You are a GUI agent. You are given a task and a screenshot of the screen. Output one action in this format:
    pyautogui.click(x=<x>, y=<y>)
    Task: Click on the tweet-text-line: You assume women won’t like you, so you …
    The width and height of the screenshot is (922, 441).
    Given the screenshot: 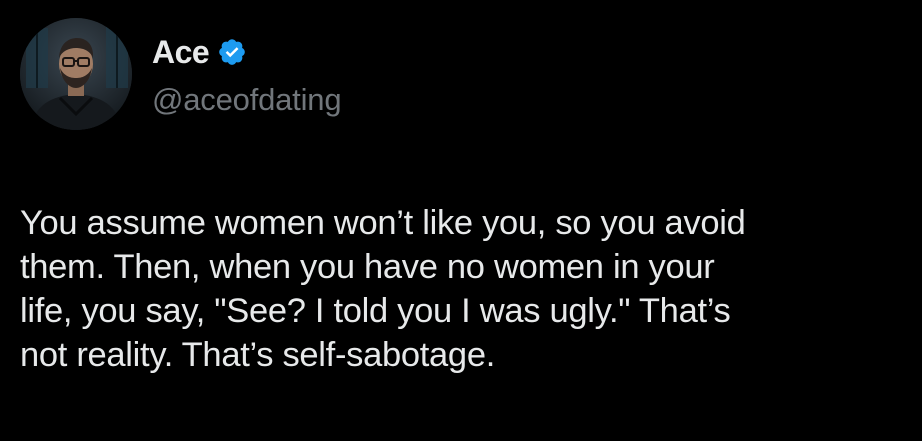 What is the action you would take?
    pyautogui.click(x=383, y=223)
    